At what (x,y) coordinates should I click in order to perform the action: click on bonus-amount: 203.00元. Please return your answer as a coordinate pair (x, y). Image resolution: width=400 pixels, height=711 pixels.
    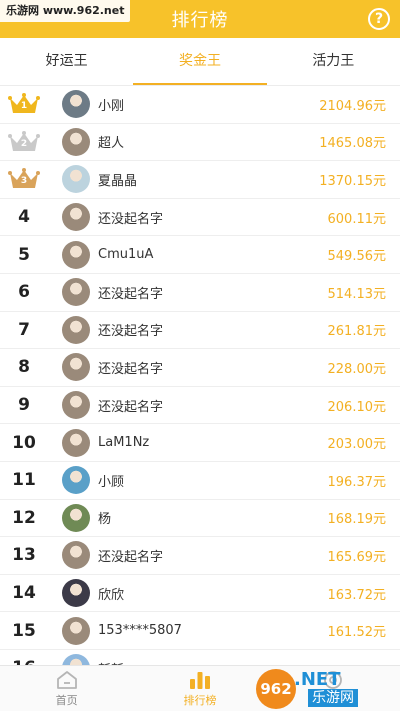
    Looking at the image, I should click on (357, 445).